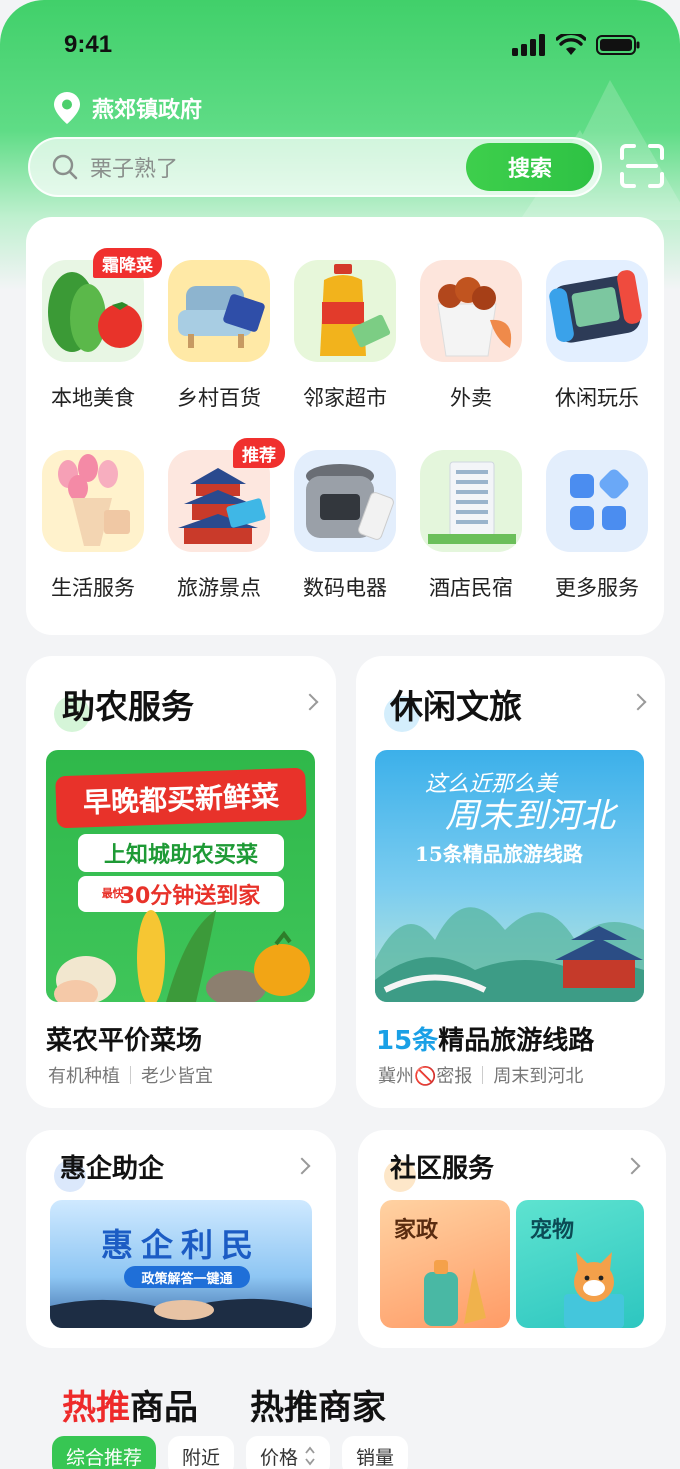 This screenshot has width=680, height=1469. I want to click on status-time: 9:41, so click(88, 44).